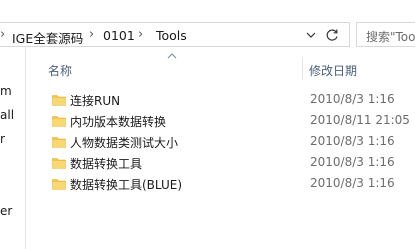 The height and width of the screenshot is (249, 415). Describe the element at coordinates (126, 185) in the screenshot. I see `file-name: 数据转换工具(BLUE)` at that location.